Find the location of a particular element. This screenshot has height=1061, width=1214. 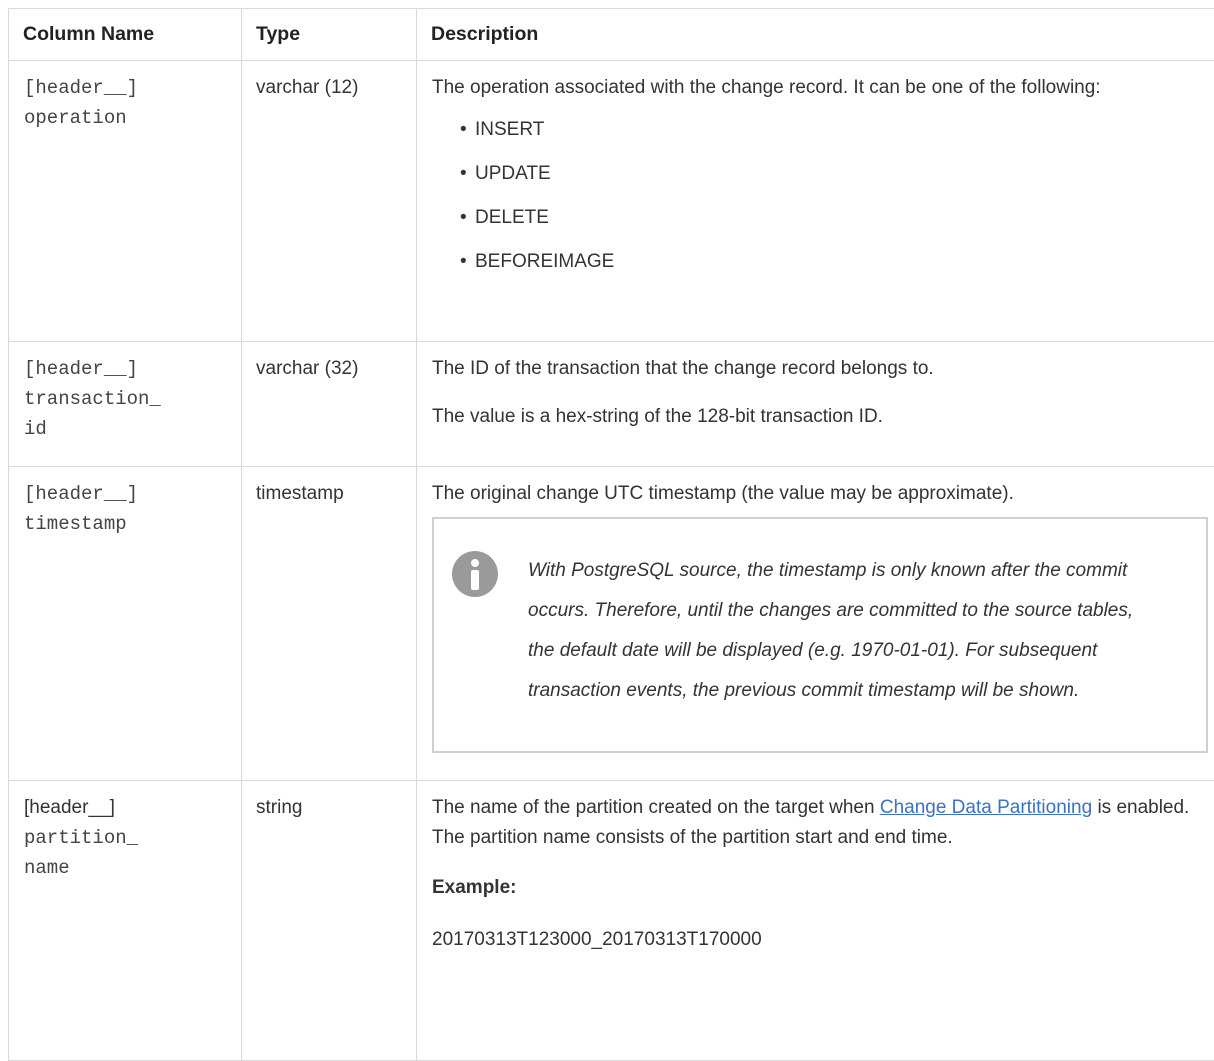

type-cell: varchar (32) is located at coordinates (329, 404).